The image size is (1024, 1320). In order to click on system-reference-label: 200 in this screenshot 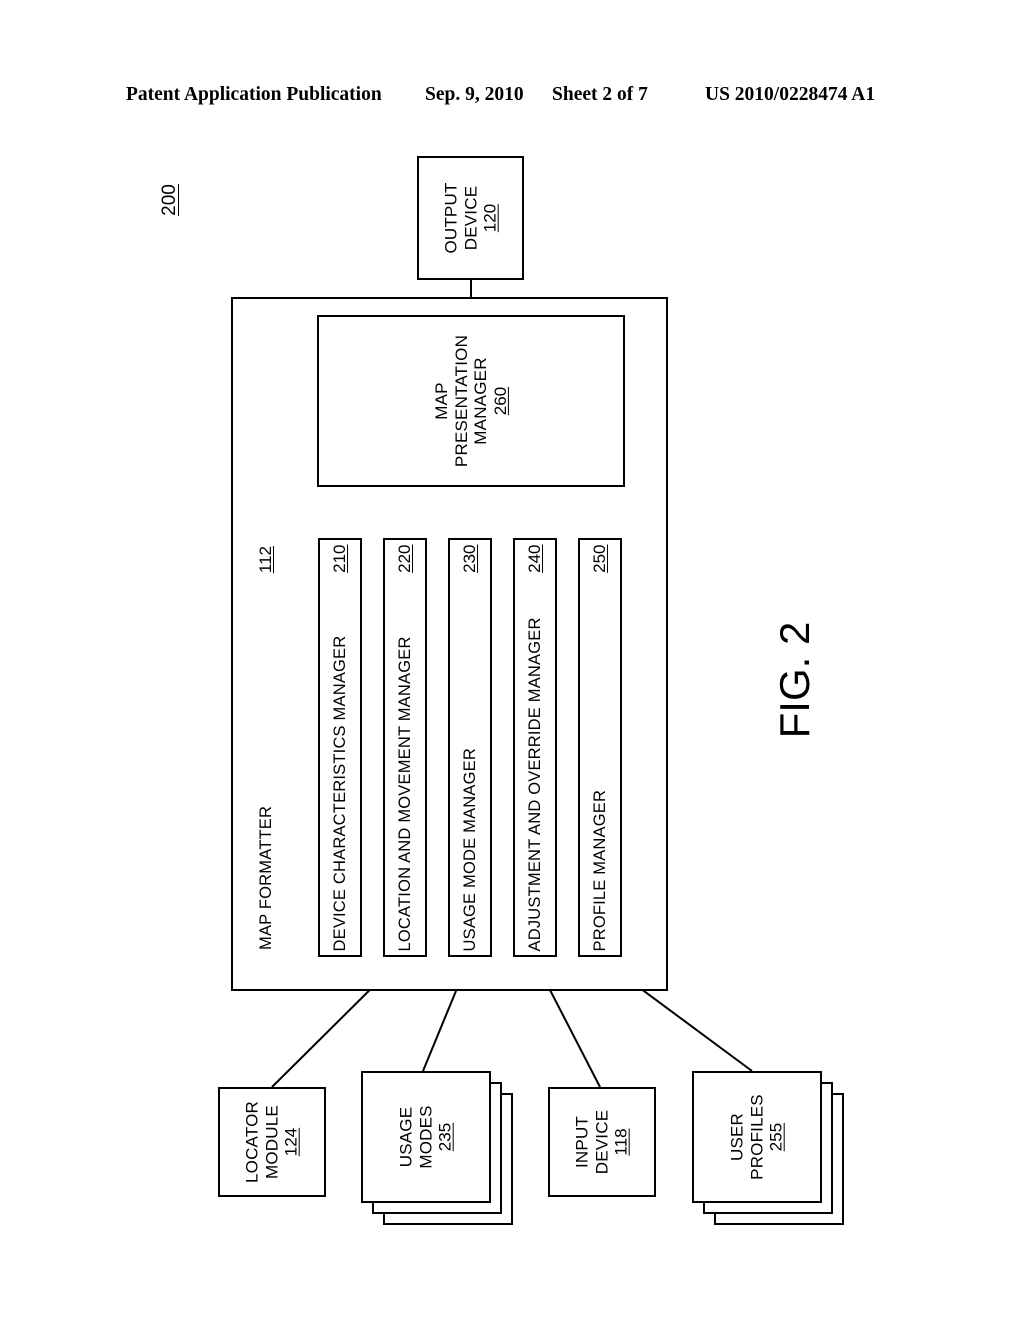, I will do `click(169, 200)`.